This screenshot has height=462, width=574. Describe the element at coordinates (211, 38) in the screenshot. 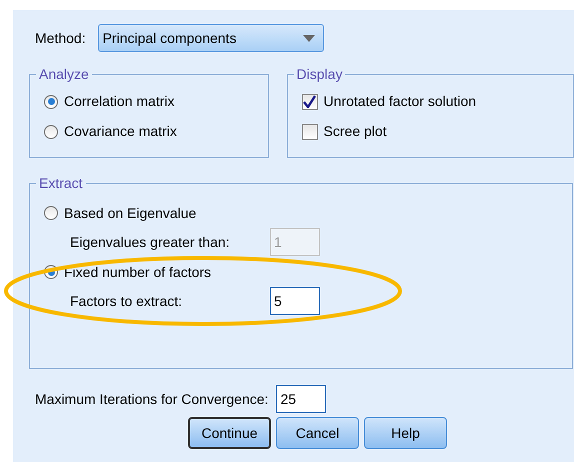

I see `method-dropdown: Principal components` at that location.